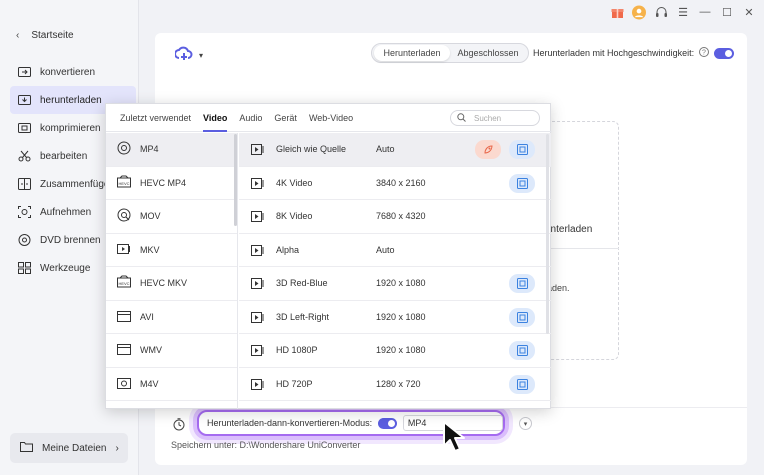 The image size is (764, 475). Describe the element at coordinates (331, 118) in the screenshot. I see `tab-web-video: Web-Video` at that location.